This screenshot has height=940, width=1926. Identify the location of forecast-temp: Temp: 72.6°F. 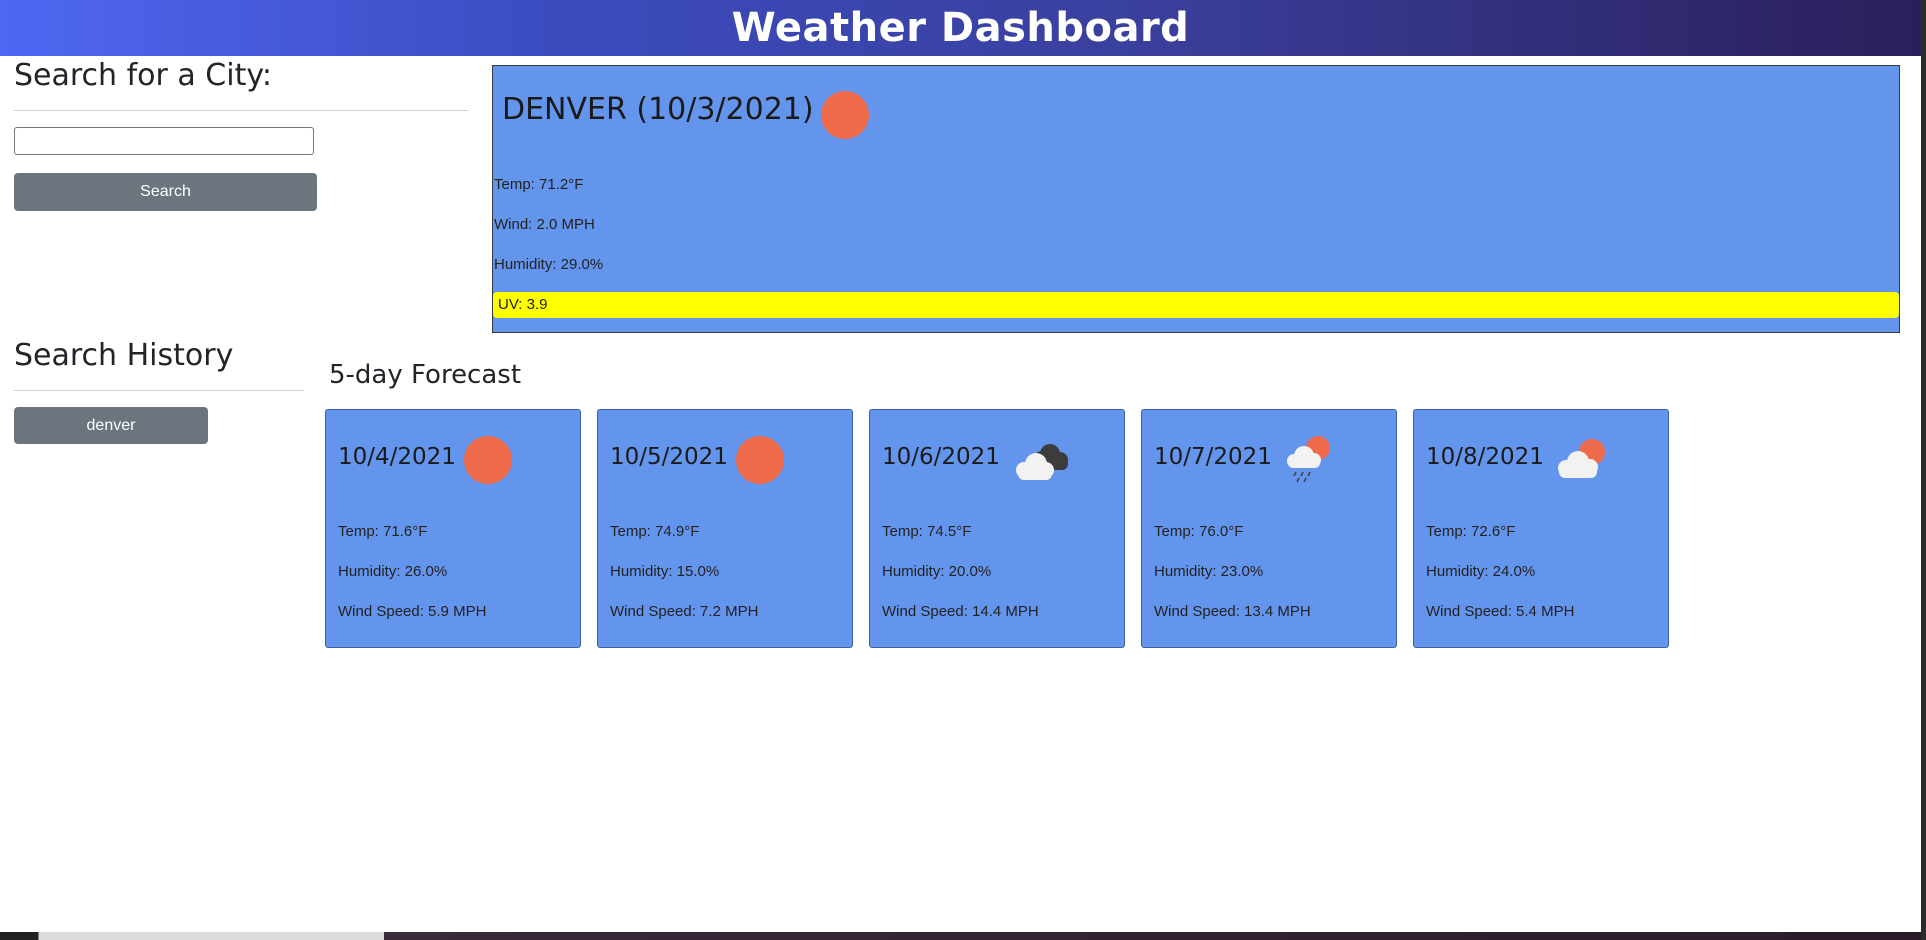
(1471, 531).